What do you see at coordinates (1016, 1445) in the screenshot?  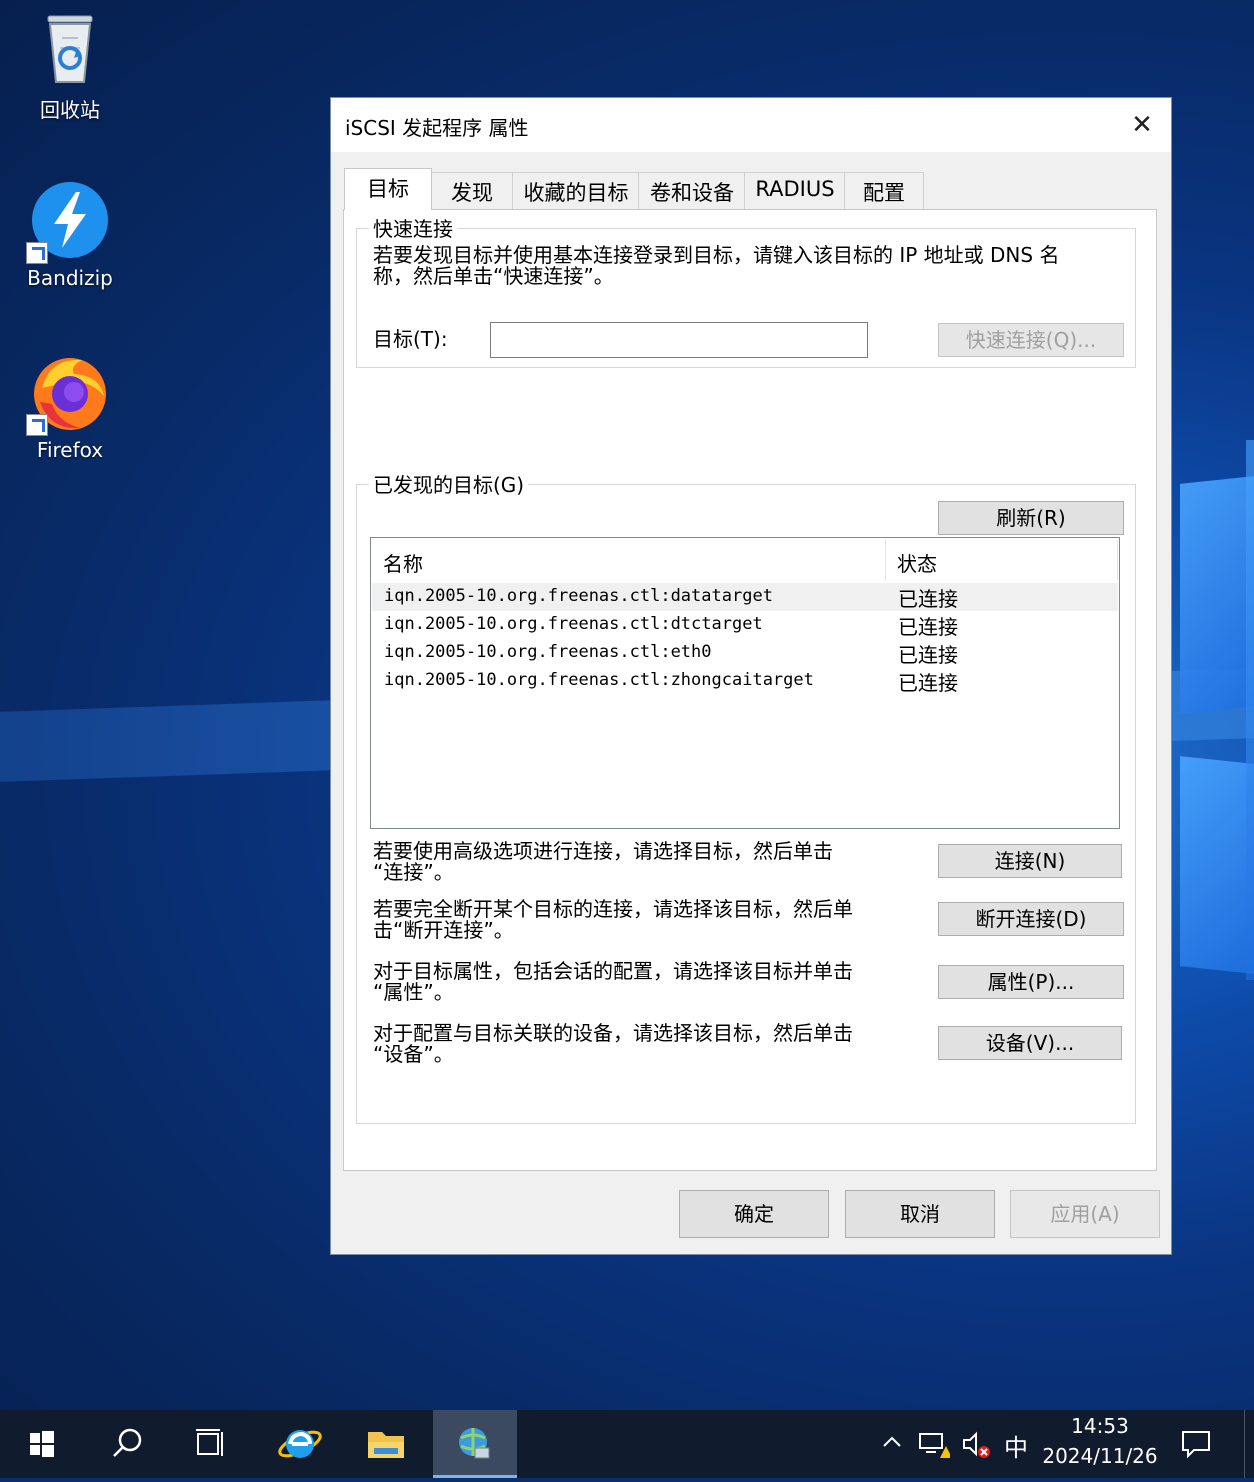 I see `input-method-indicator: 中` at bounding box center [1016, 1445].